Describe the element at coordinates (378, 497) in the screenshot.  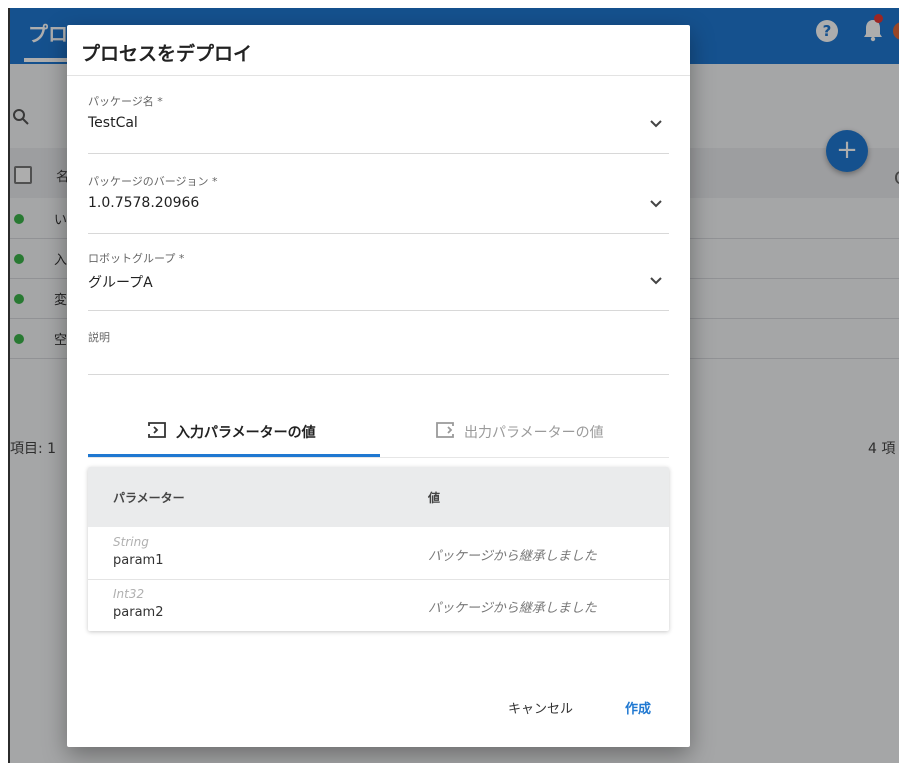
I see `table-header: パラメーター 値` at that location.